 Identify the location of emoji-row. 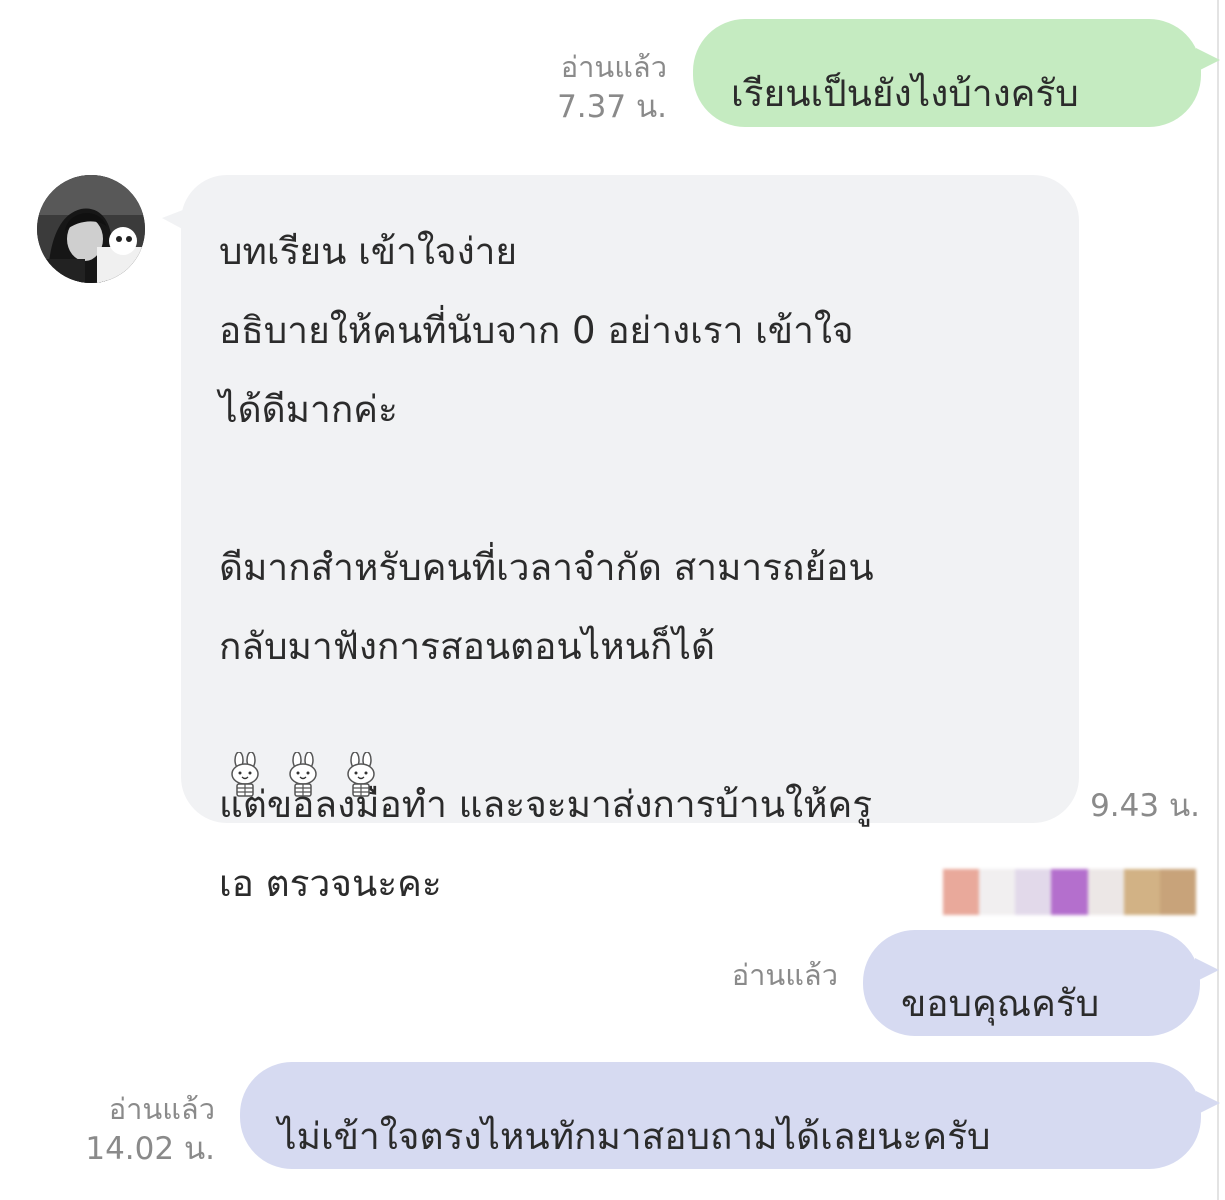
(303, 775).